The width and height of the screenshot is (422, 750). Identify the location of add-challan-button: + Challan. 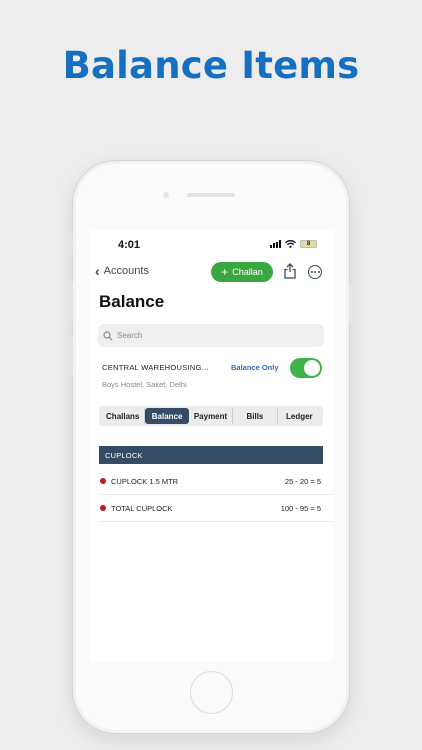
(242, 272).